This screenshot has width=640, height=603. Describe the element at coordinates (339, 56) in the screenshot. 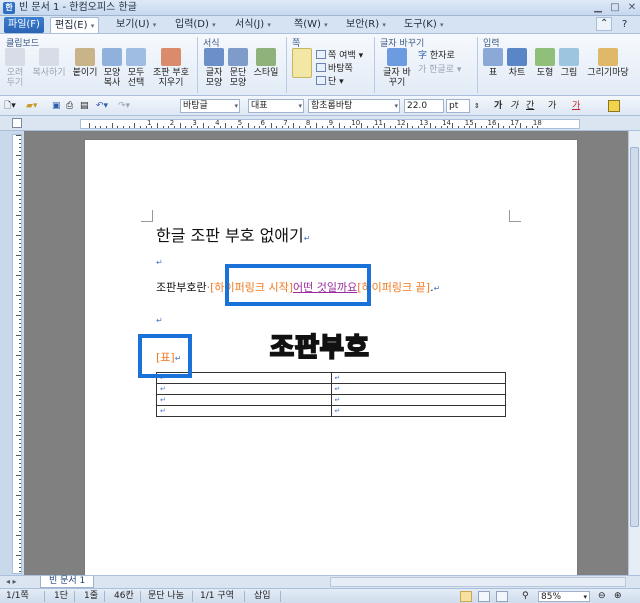

I see `page-margin-button: 쪽 여백 ▾` at that location.